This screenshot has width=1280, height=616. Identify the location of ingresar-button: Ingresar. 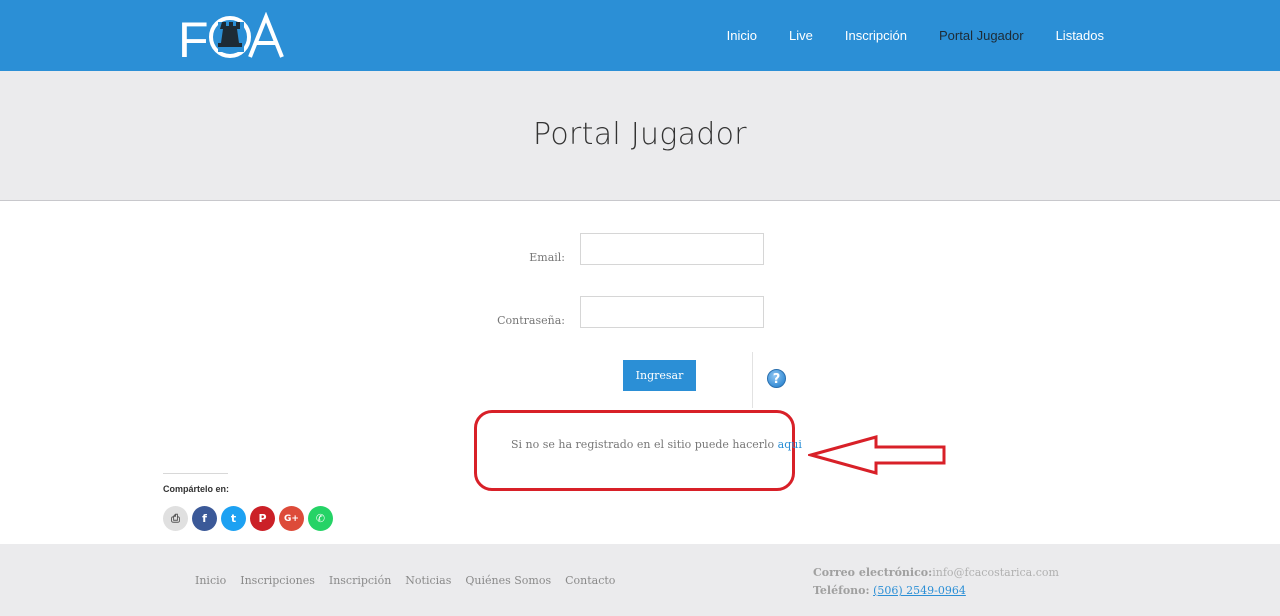
(659, 375).